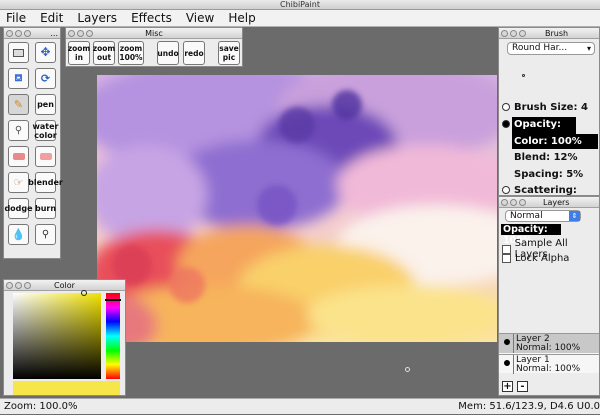 The width and height of the screenshot is (600, 415). What do you see at coordinates (555, 141) in the screenshot?
I see `color-slider: Color: 100%` at bounding box center [555, 141].